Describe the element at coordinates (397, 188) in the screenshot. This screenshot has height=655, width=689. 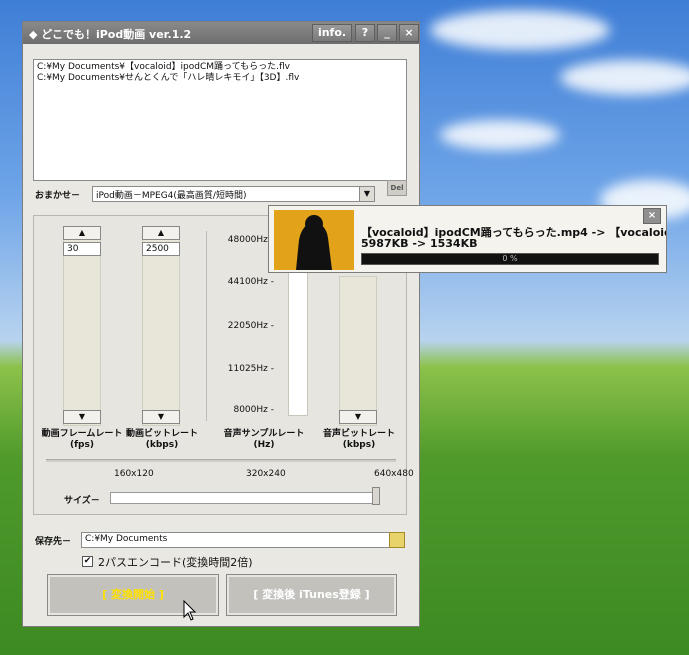
I see `delete-button: Del` at that location.